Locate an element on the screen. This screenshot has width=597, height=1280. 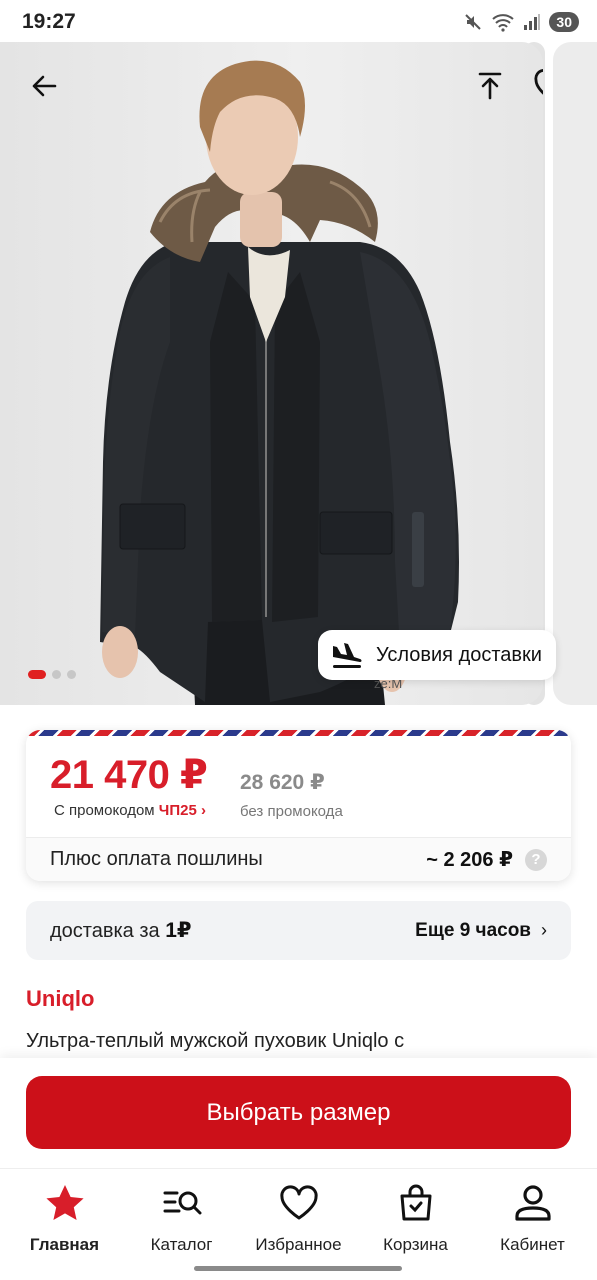
action-area: Выбрать размер is located at coordinates (298, 1113).